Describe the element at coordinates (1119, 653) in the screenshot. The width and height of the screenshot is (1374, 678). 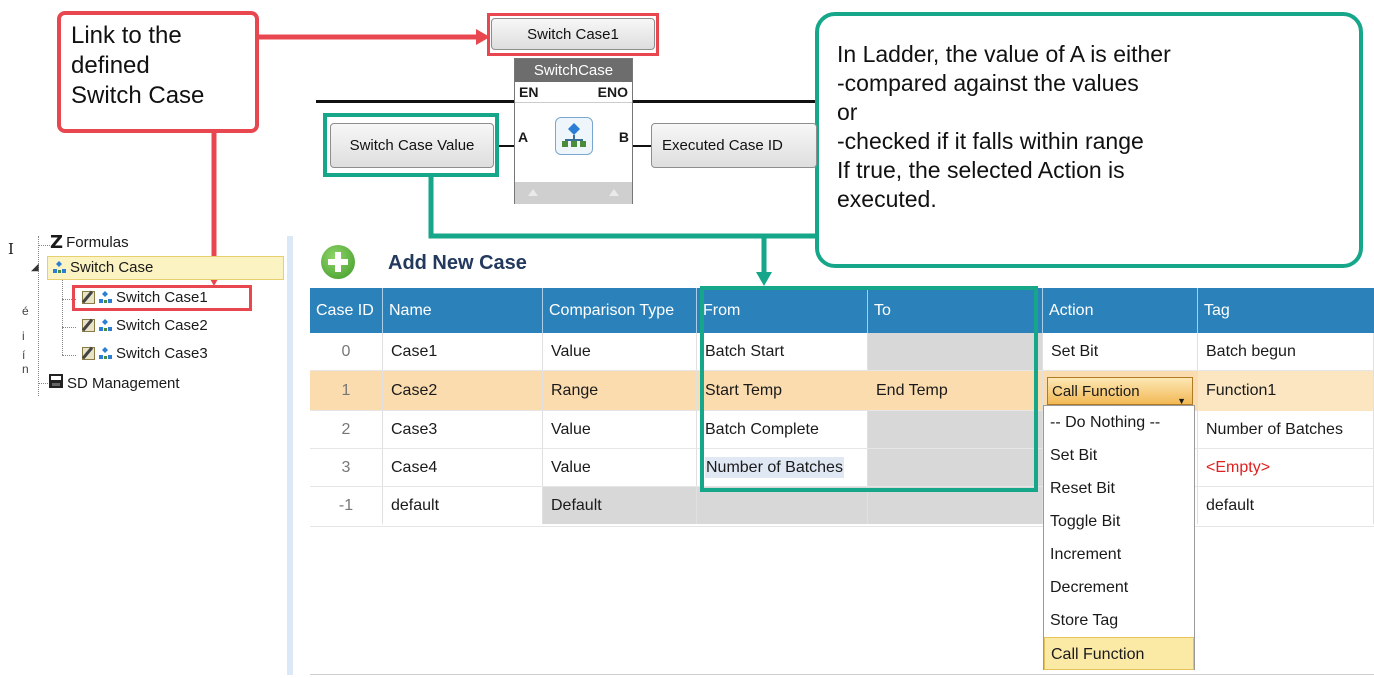
I see `action-option-selected: Call Function` at that location.